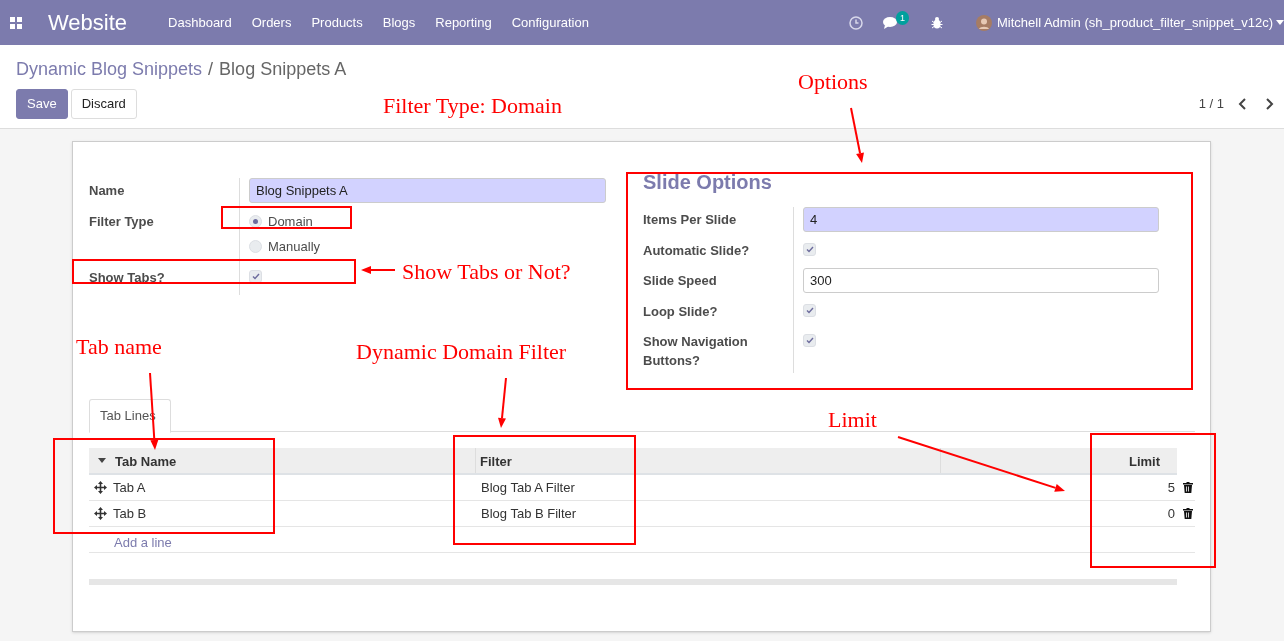 The width and height of the screenshot is (1284, 641). Describe the element at coordinates (337, 22) in the screenshot. I see `menu-item: Products` at that location.